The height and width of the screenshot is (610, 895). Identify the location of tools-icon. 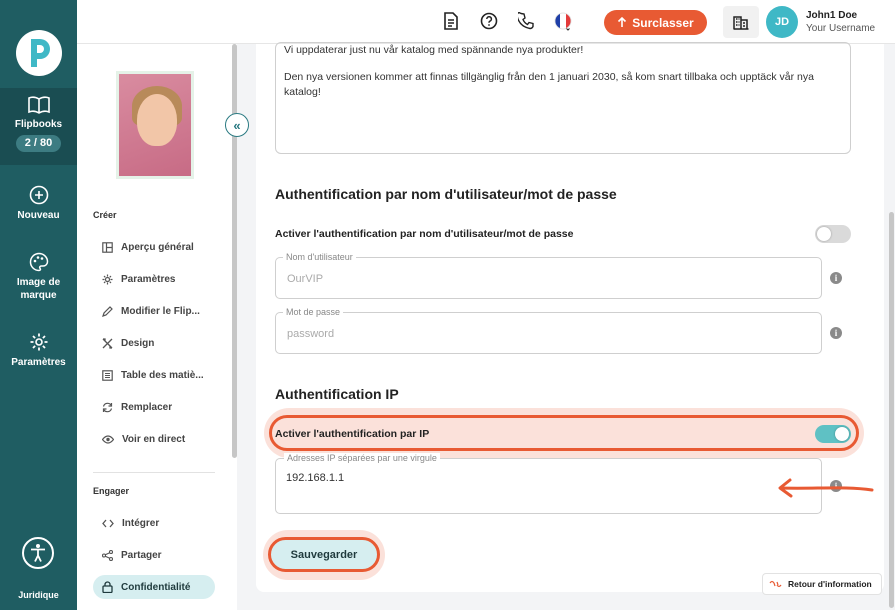
(107, 343).